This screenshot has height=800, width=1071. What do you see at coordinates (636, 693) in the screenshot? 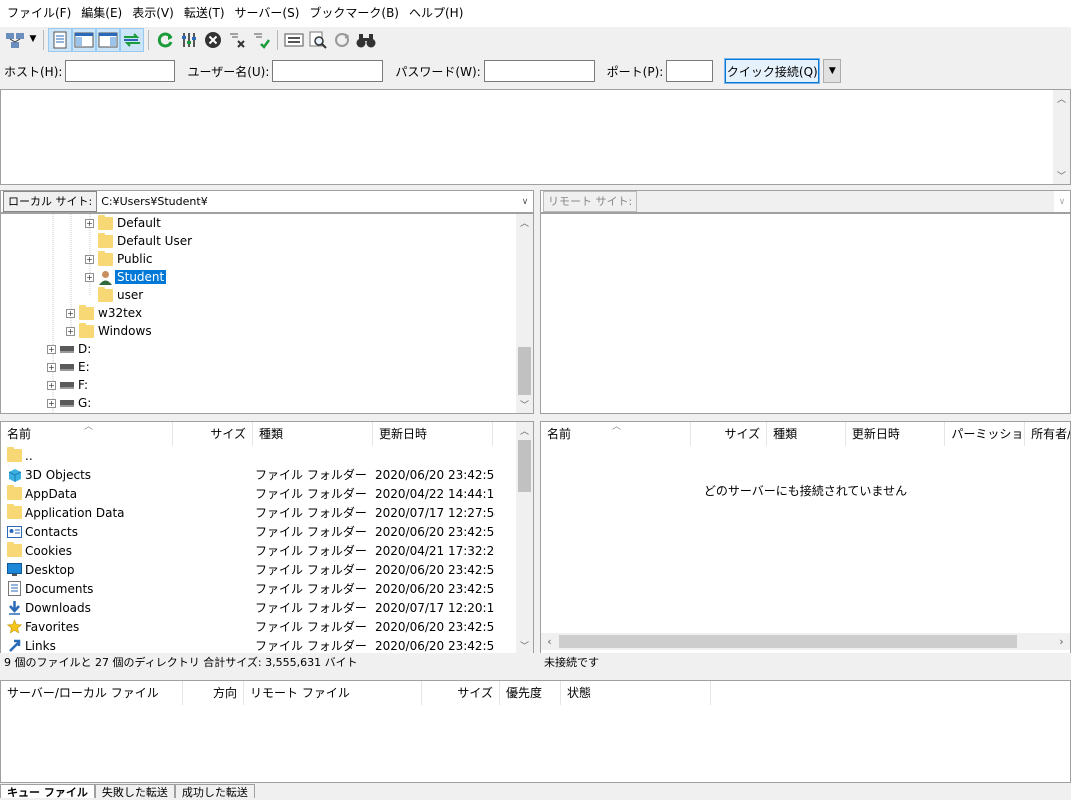
I see `column-status: 状態` at bounding box center [636, 693].